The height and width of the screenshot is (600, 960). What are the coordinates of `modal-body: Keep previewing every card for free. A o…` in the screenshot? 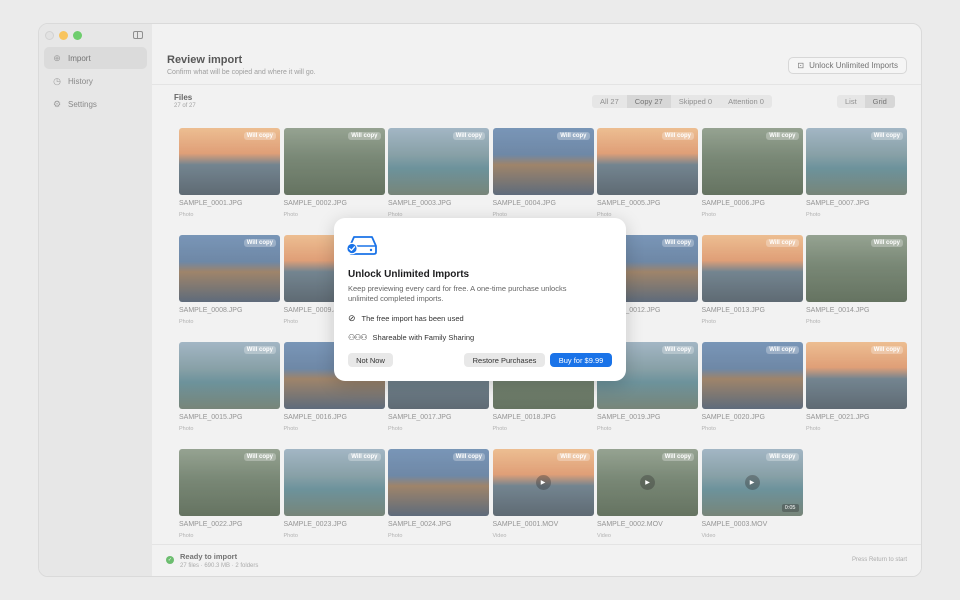 It's located at (457, 293).